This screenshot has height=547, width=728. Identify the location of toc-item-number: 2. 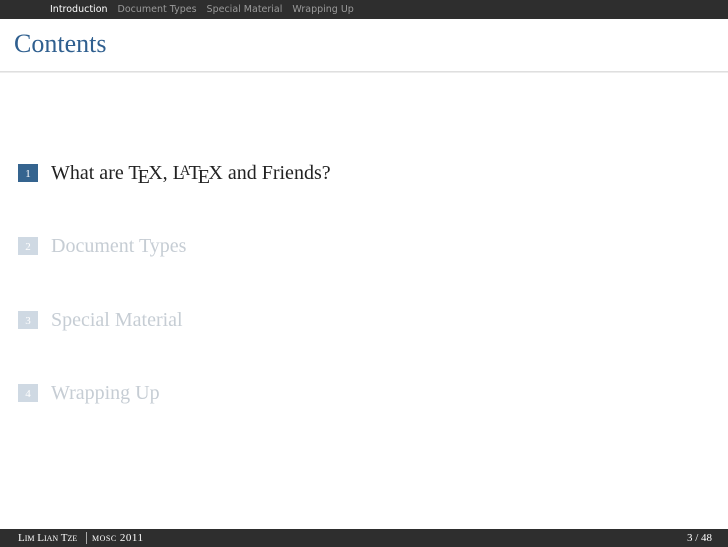
(28, 246).